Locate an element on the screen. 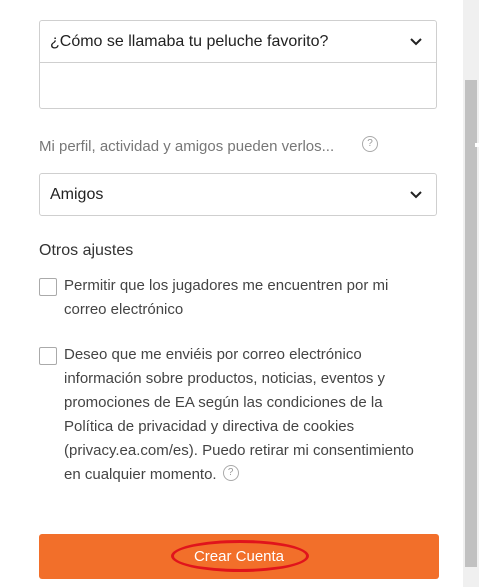 Image resolution: width=479 pixels, height=587 pixels. create-account-label: Crear Cuenta is located at coordinates (239, 556).